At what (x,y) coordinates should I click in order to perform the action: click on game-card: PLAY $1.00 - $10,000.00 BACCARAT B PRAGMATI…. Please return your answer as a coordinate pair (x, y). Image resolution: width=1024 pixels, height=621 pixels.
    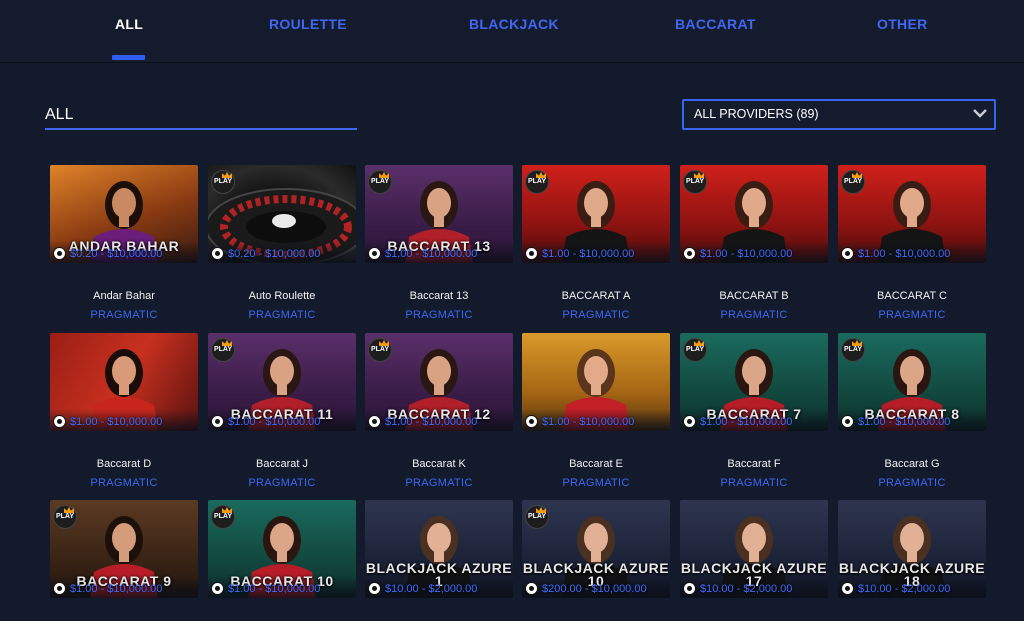
    Looking at the image, I should click on (754, 243).